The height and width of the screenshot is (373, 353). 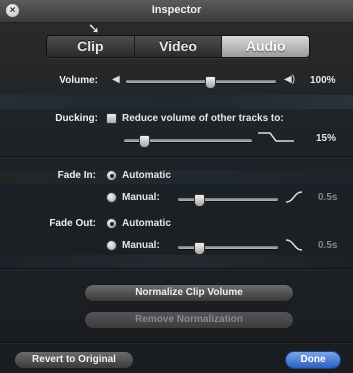 I want to click on normalize-clip-volume-button: Normalize Clip Volume, so click(x=189, y=293).